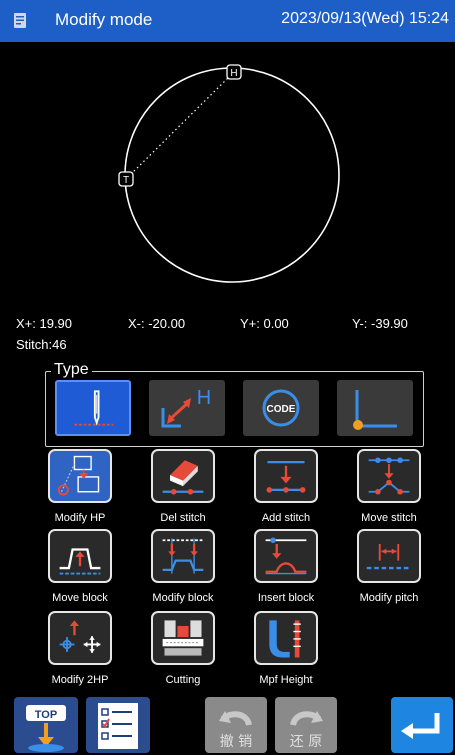  I want to click on title-bar: Modify mode 2023/09/13(Wed) 15:24, so click(227, 21).